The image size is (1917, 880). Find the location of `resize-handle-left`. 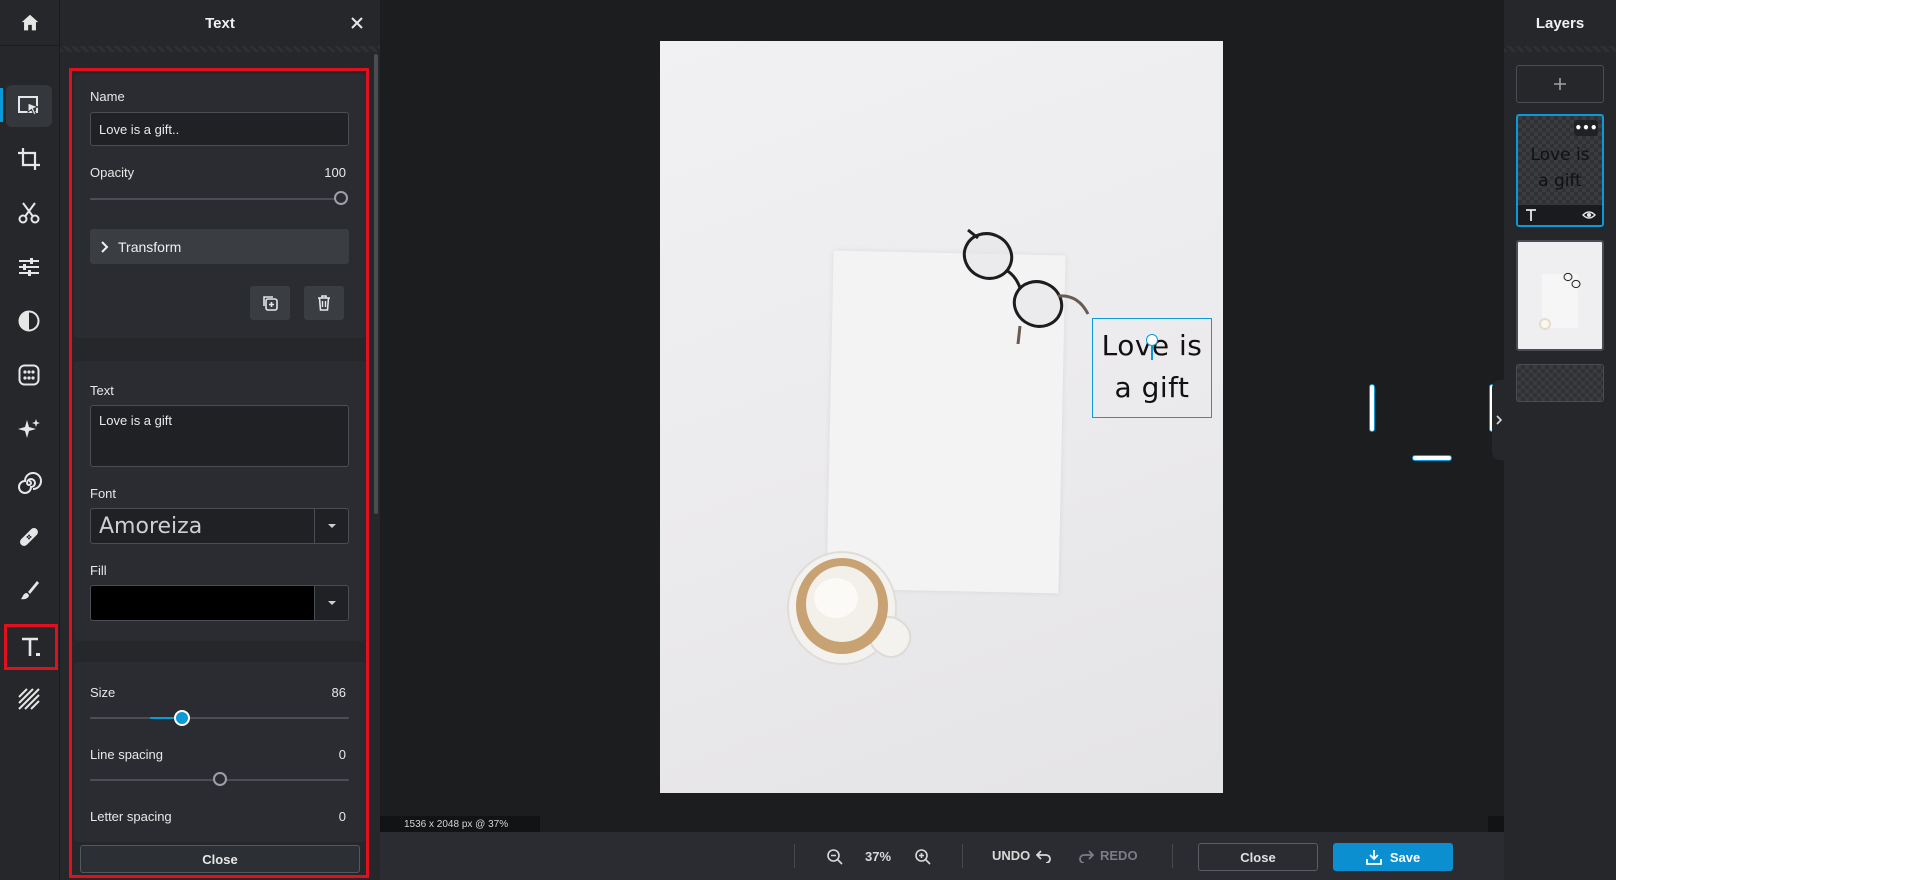

resize-handle-left is located at coordinates (1372, 408).